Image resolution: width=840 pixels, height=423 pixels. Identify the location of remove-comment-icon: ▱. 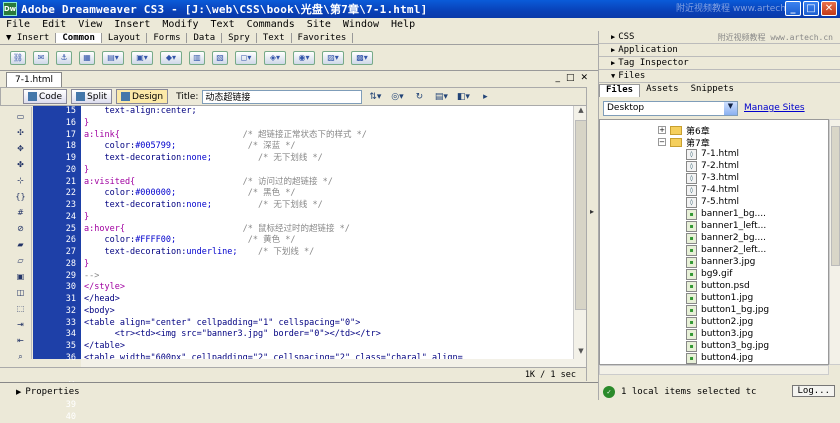
(21, 260).